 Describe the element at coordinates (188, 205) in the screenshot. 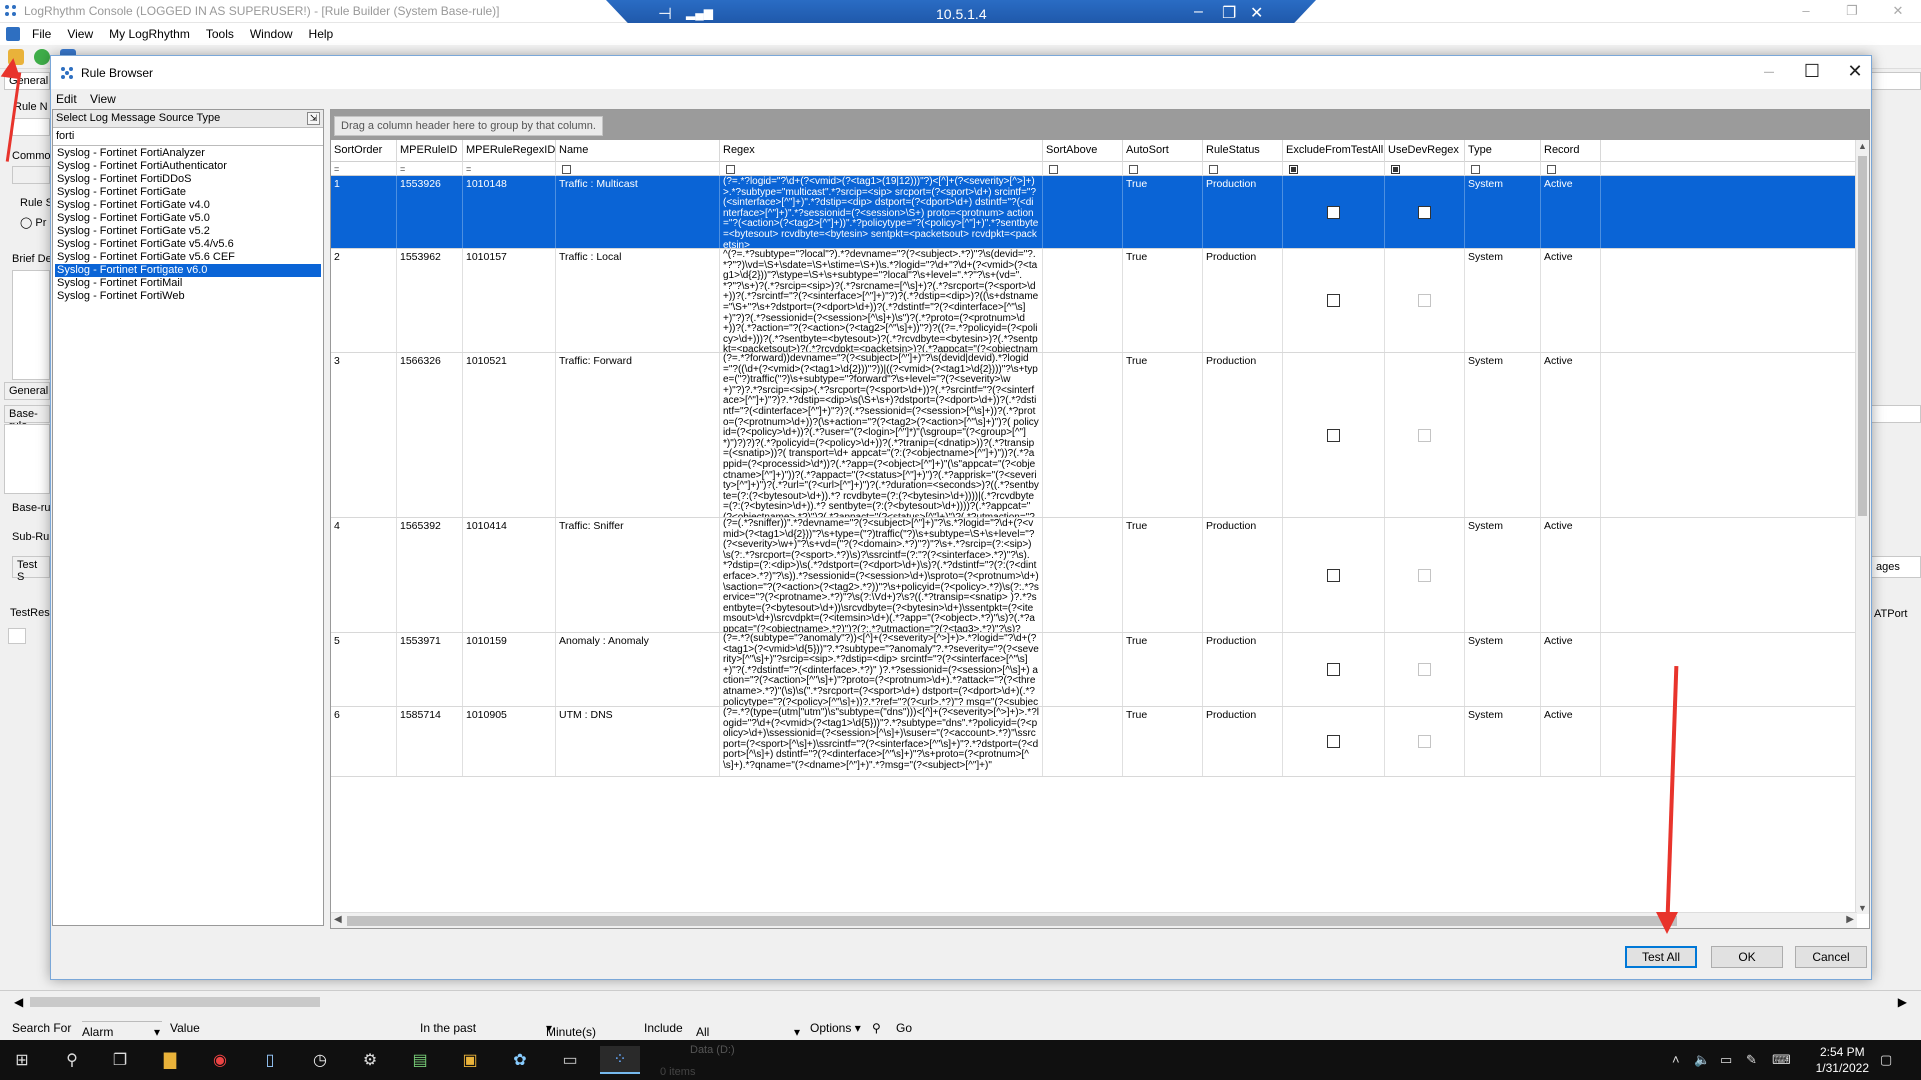

I see `source-type-item: Syslog - Fortinet FortiGate v4.0` at that location.